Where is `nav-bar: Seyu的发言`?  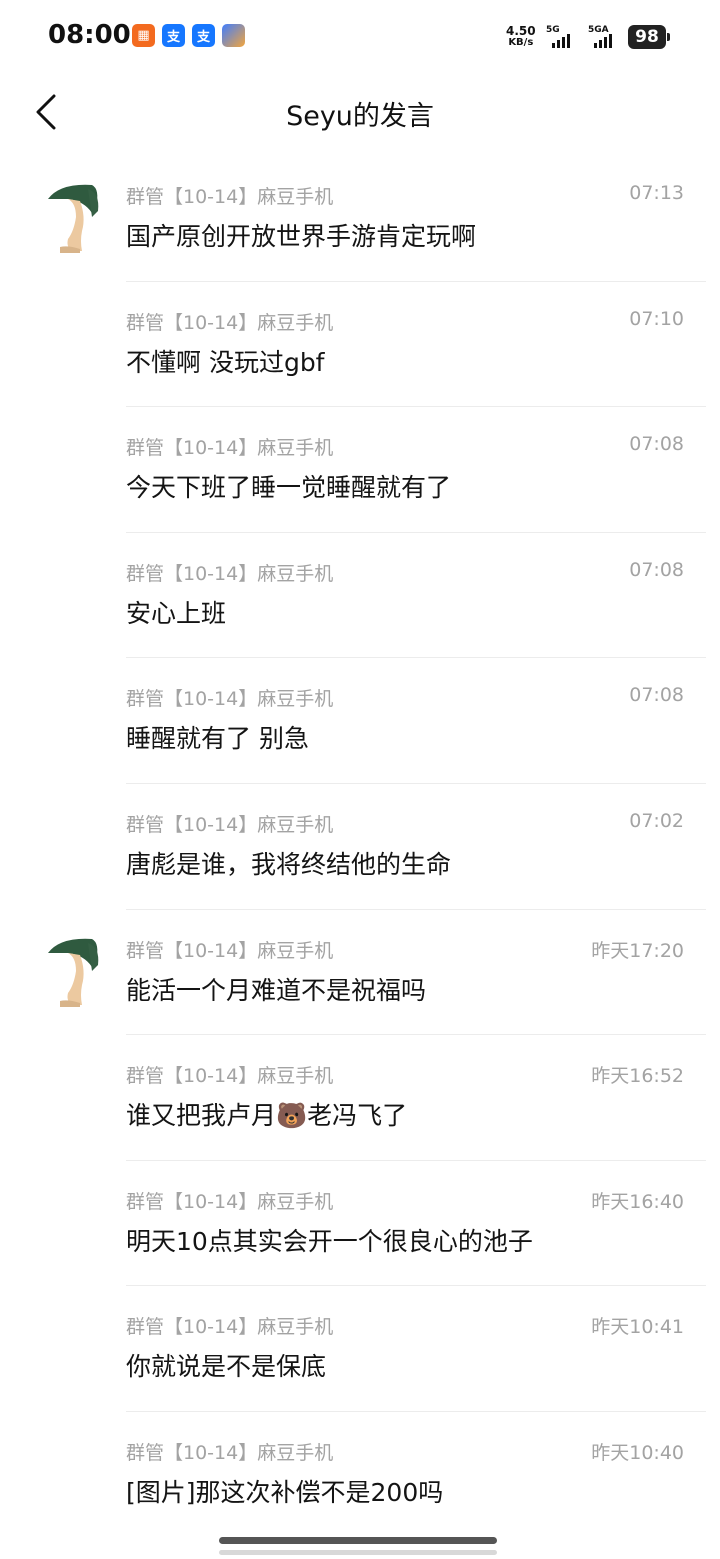
nav-bar: Seyu的发言 is located at coordinates (360, 114).